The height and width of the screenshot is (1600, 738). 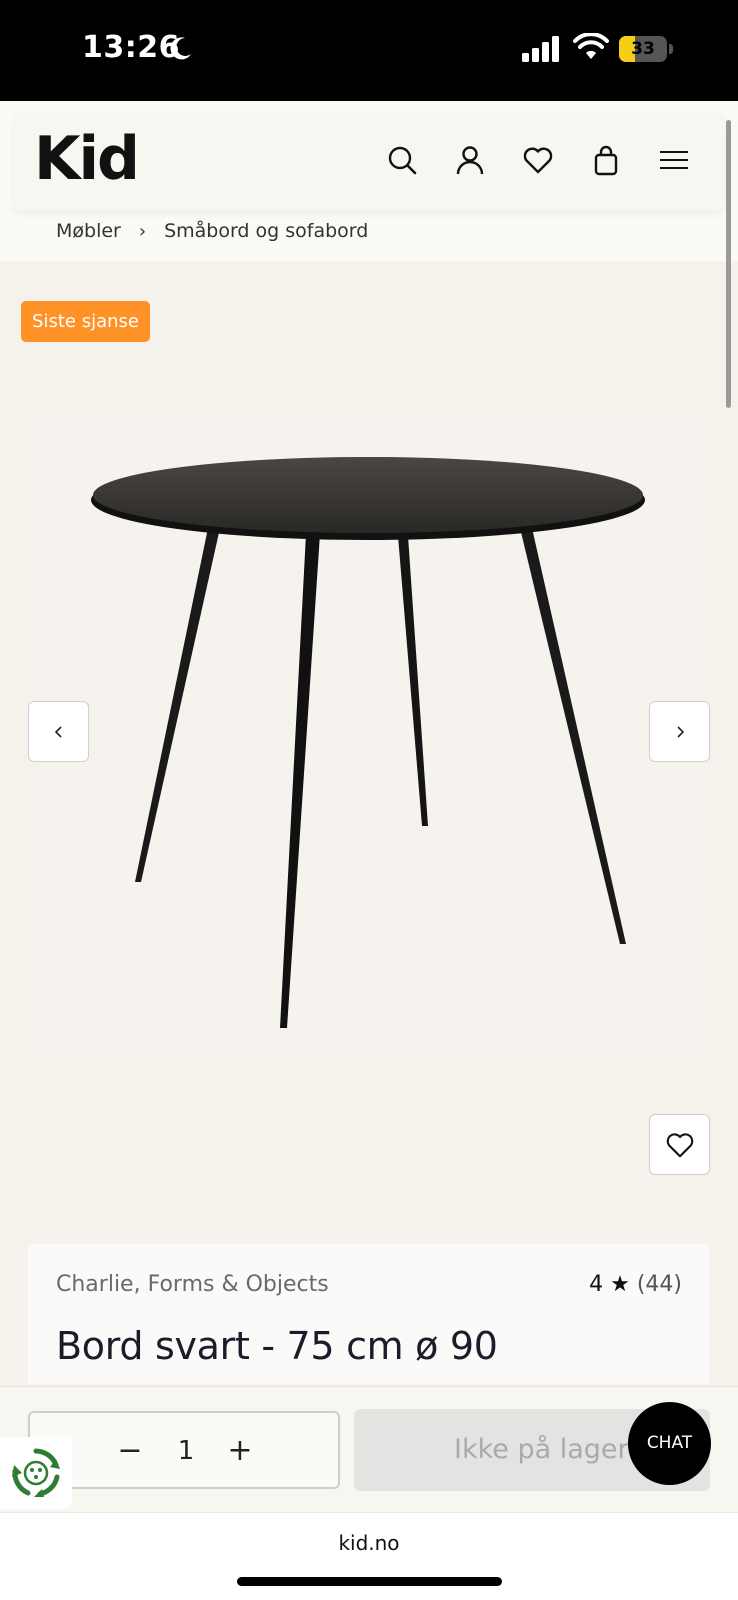 I want to click on product-rating: 4 ★ (44), so click(x=635, y=1284).